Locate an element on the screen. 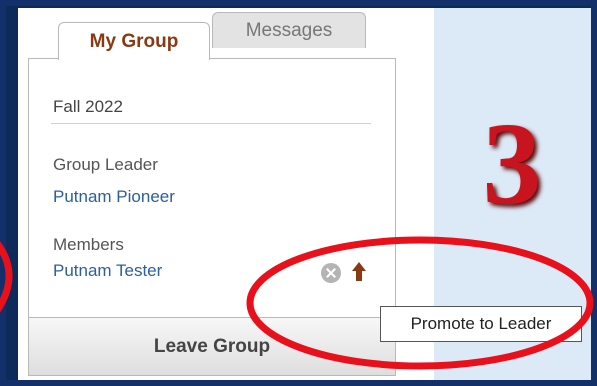 This screenshot has width=597, height=386. annotation-arc-left is located at coordinates (6, 277).